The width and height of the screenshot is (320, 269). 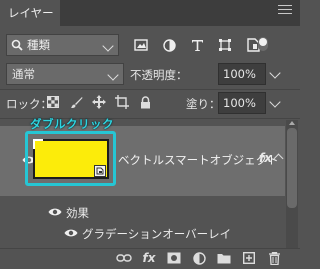 What do you see at coordinates (242, 74) in the screenshot?
I see `opacity-input: 100%` at bounding box center [242, 74].